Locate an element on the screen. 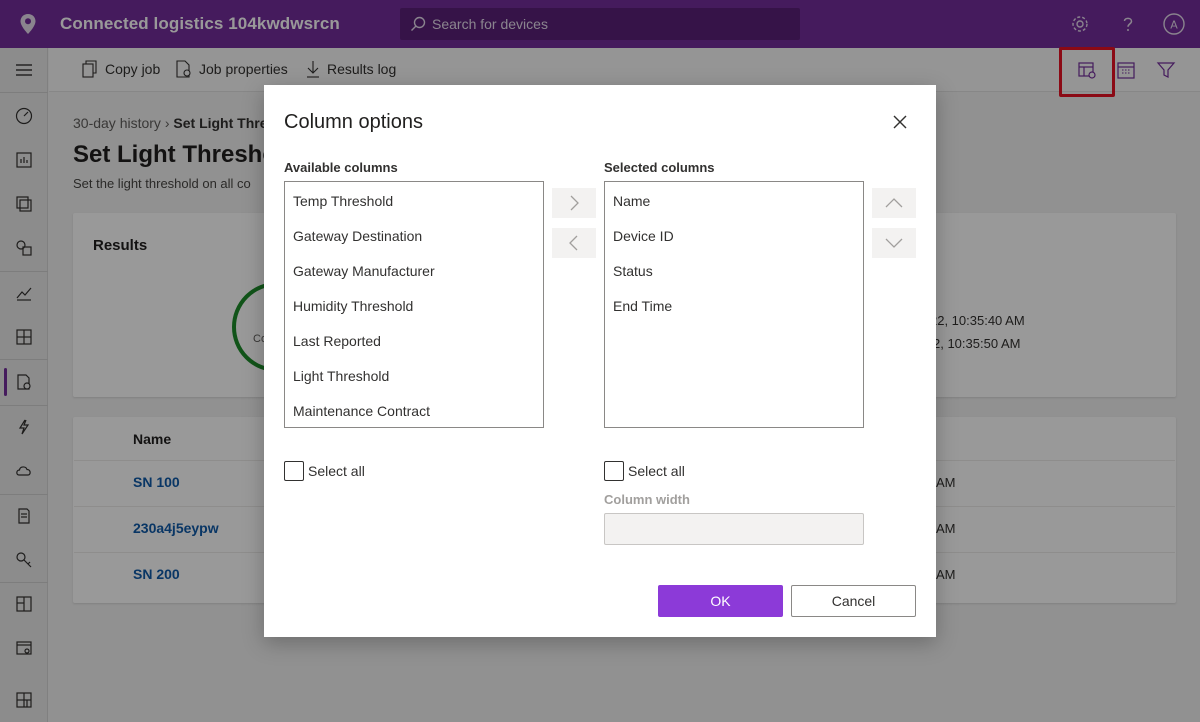  select-all-selected: Select all is located at coordinates (644, 471).